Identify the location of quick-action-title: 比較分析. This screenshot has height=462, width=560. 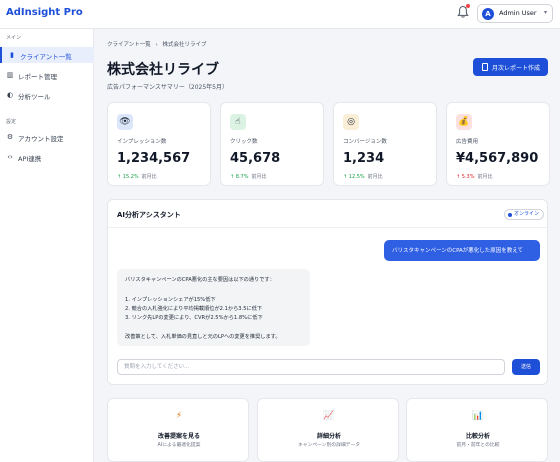
(477, 436).